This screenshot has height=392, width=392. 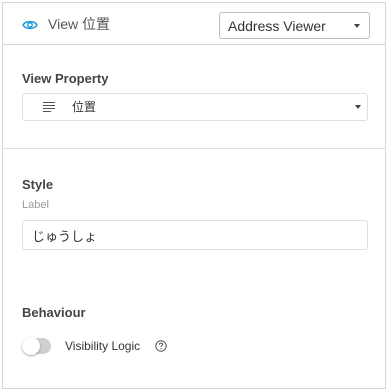 I want to click on list-icon, so click(x=49, y=107).